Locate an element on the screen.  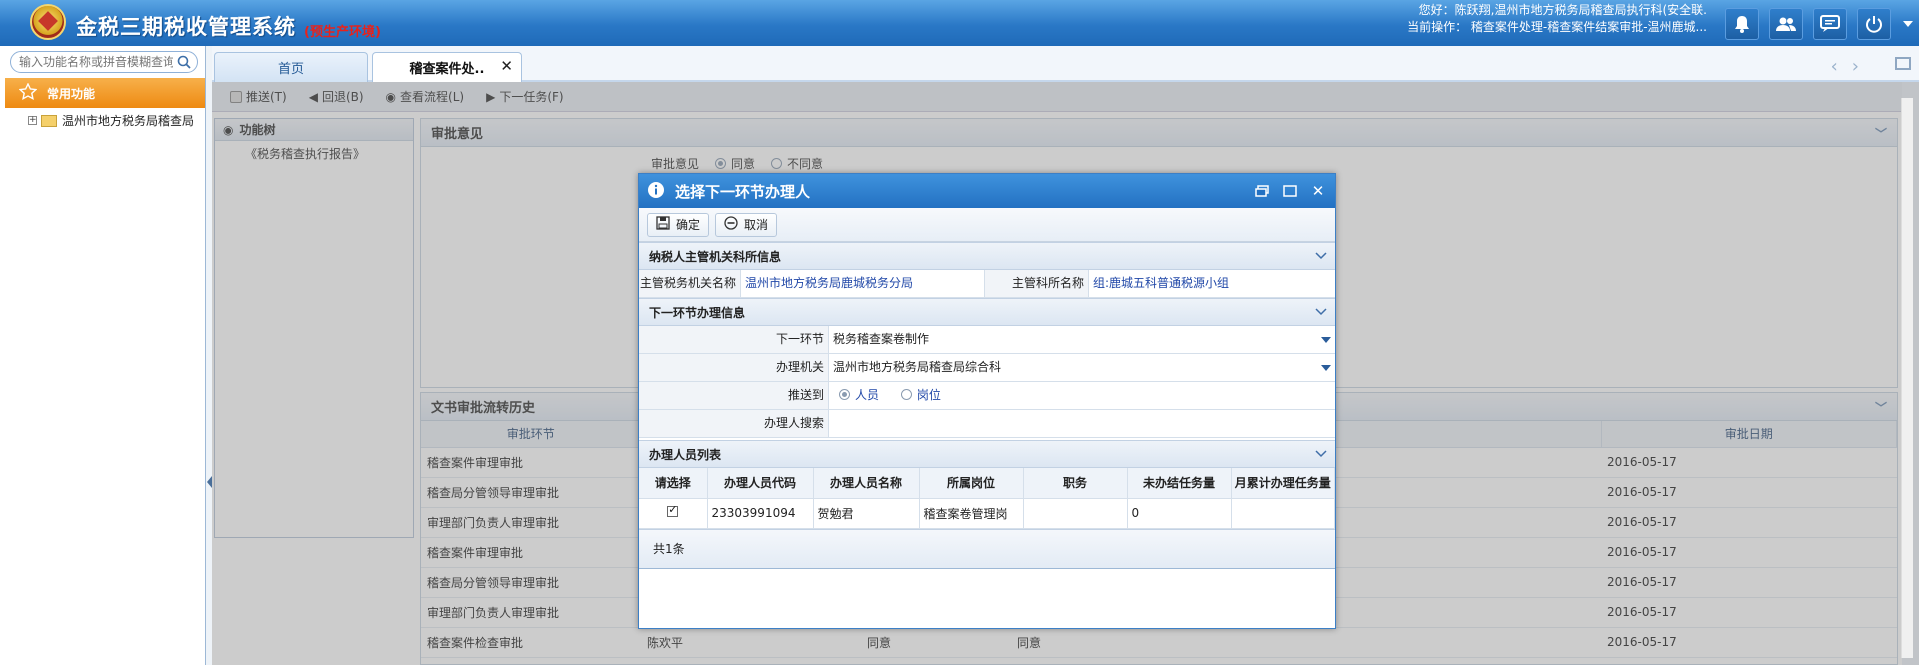
taxpayer-section-title: 纳税人主管机关科所信息 is located at coordinates (715, 256).